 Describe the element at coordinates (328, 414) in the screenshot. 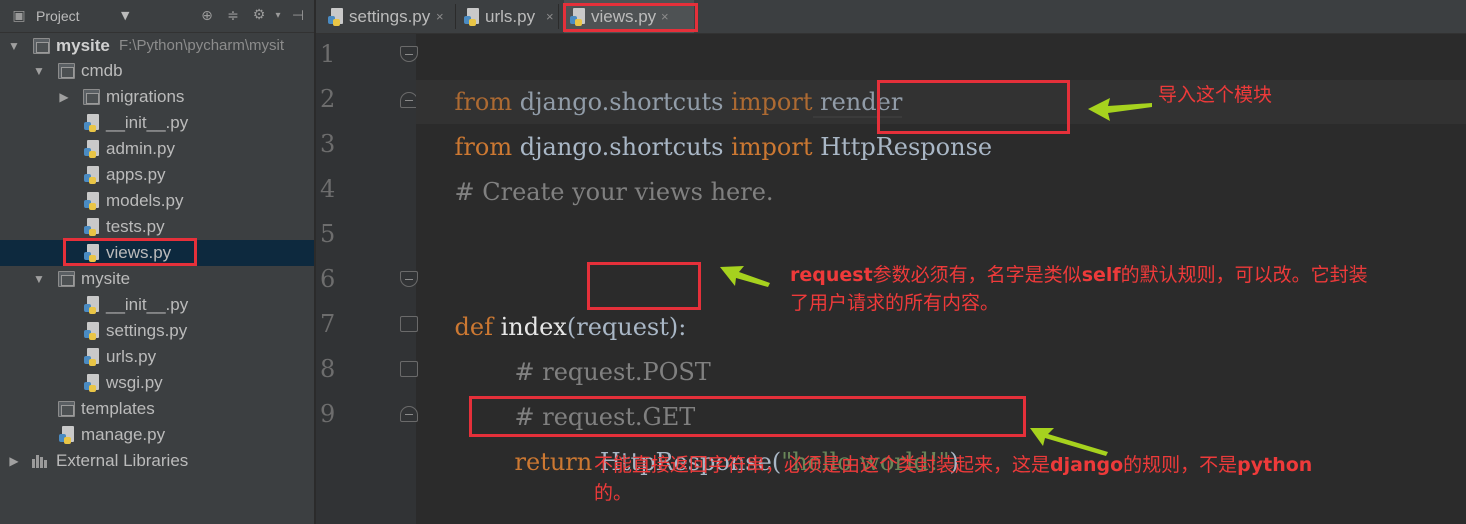

I see `line-number: 9` at that location.